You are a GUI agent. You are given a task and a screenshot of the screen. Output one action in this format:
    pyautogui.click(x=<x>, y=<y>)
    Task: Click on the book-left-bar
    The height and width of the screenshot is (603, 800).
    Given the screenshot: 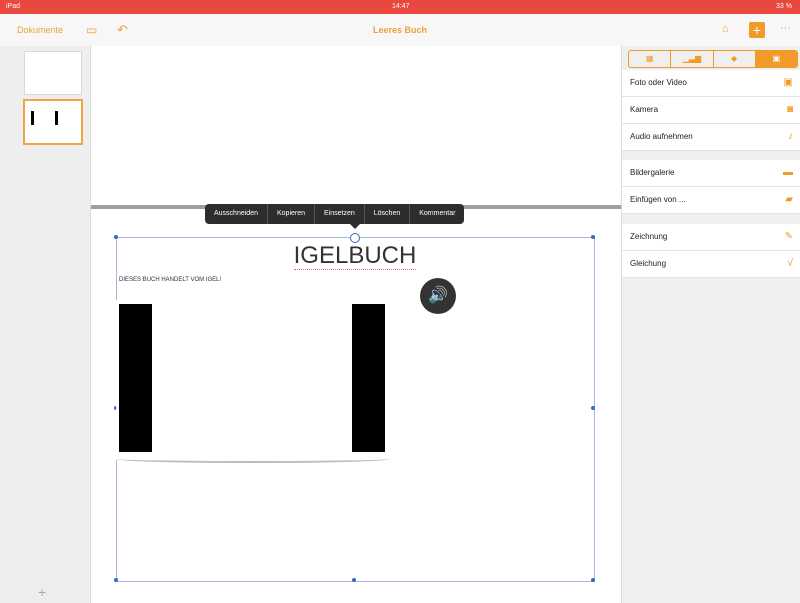 What is the action you would take?
    pyautogui.click(x=135, y=378)
    